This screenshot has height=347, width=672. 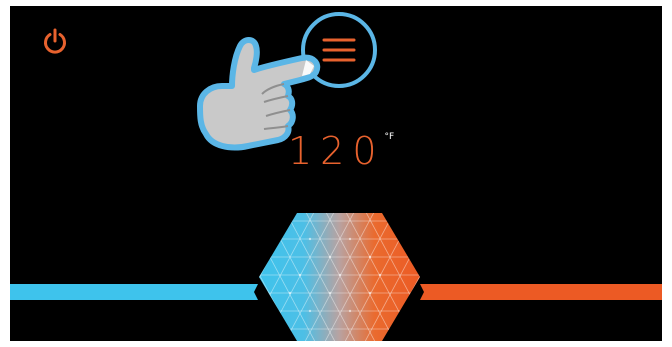 I want to click on cold-track-arrow, so click(x=254, y=292).